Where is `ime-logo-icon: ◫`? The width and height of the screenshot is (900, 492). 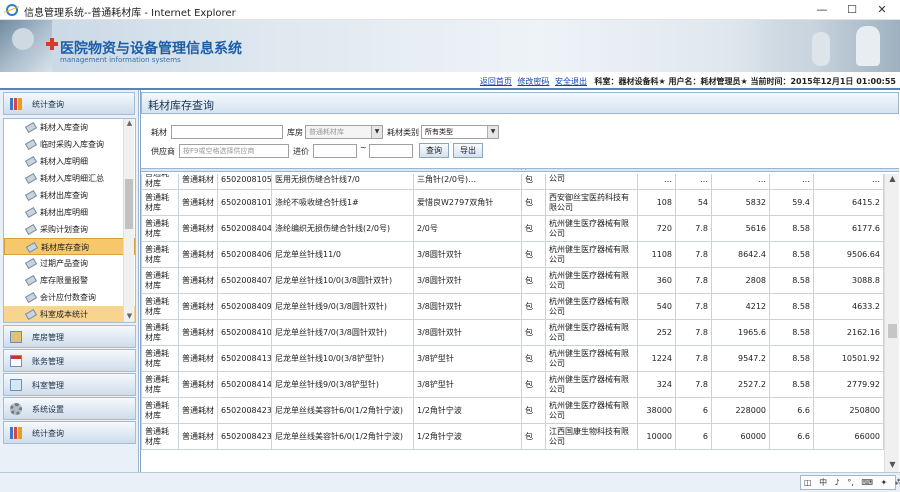
ime-logo-icon: ◫ is located at coordinates (808, 482).